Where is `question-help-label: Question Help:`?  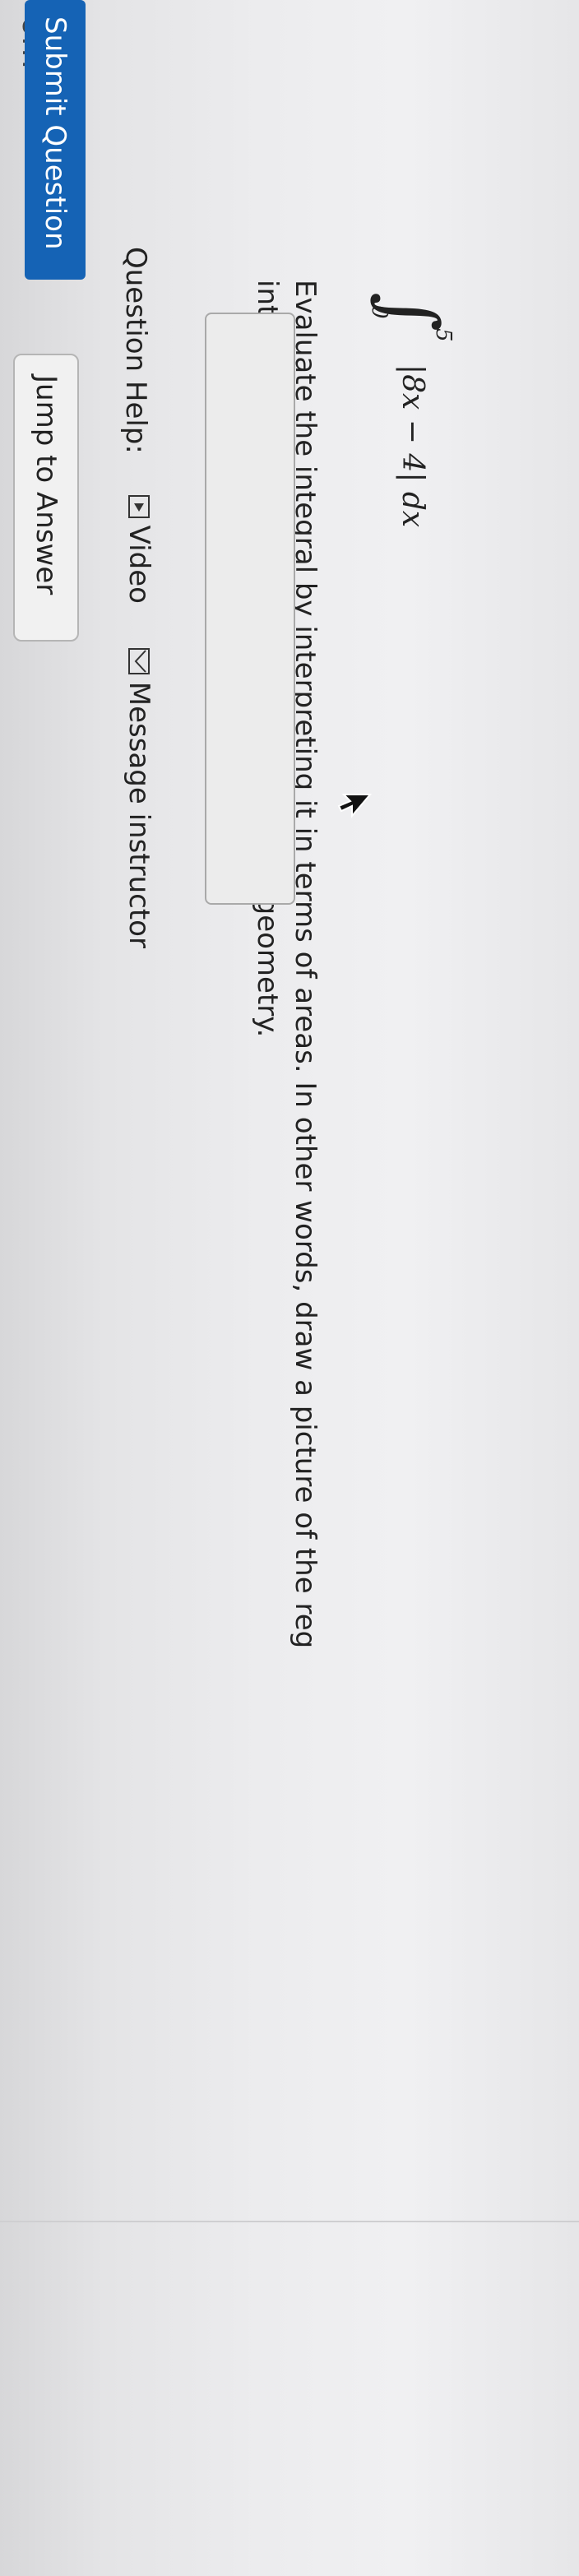
question-help-label: Question Help: is located at coordinates (135, 351).